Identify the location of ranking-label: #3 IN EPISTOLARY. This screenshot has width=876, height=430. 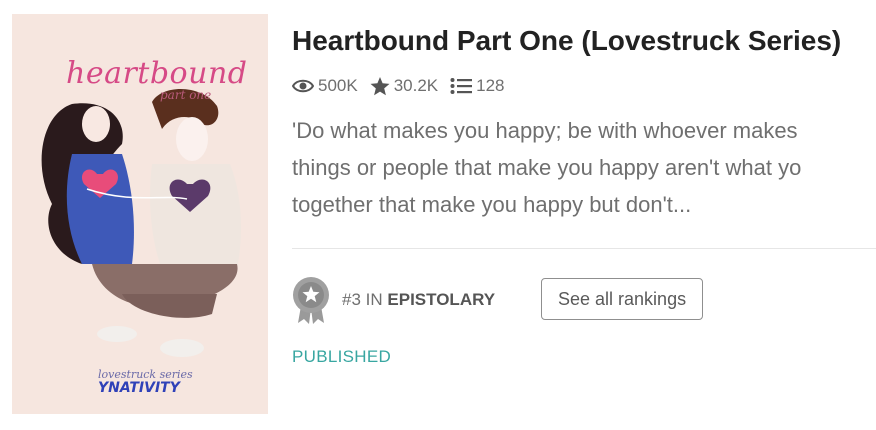
(418, 300).